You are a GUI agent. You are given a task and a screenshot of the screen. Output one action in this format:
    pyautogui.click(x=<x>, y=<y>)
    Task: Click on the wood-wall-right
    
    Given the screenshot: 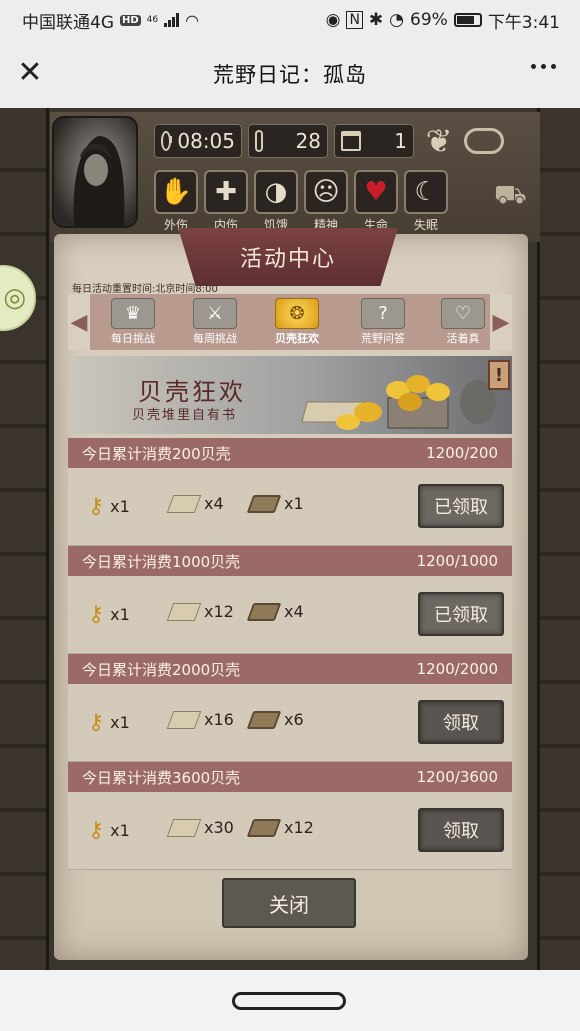 What is the action you would take?
    pyautogui.click(x=560, y=539)
    